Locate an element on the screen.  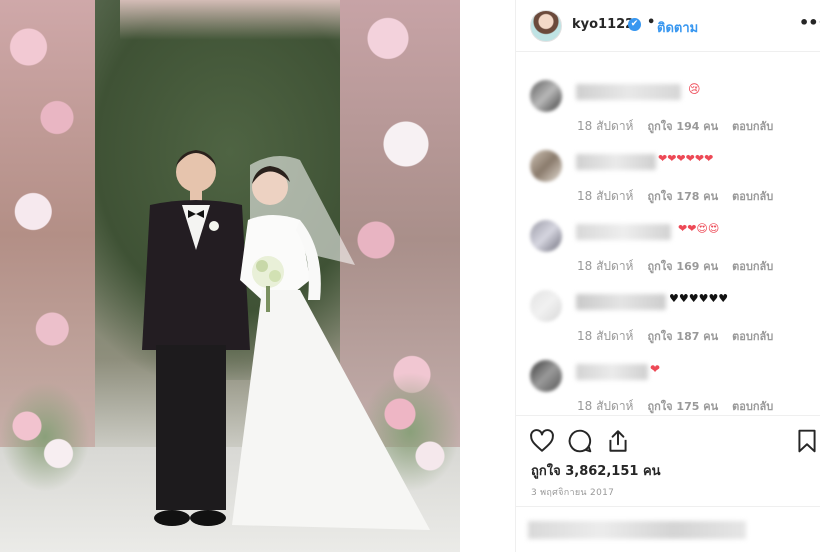
comment-item: 😢 18 สัปดาห์ ถูกใจ 194 คน ตอบกลับ is located at coordinates (668, 97).